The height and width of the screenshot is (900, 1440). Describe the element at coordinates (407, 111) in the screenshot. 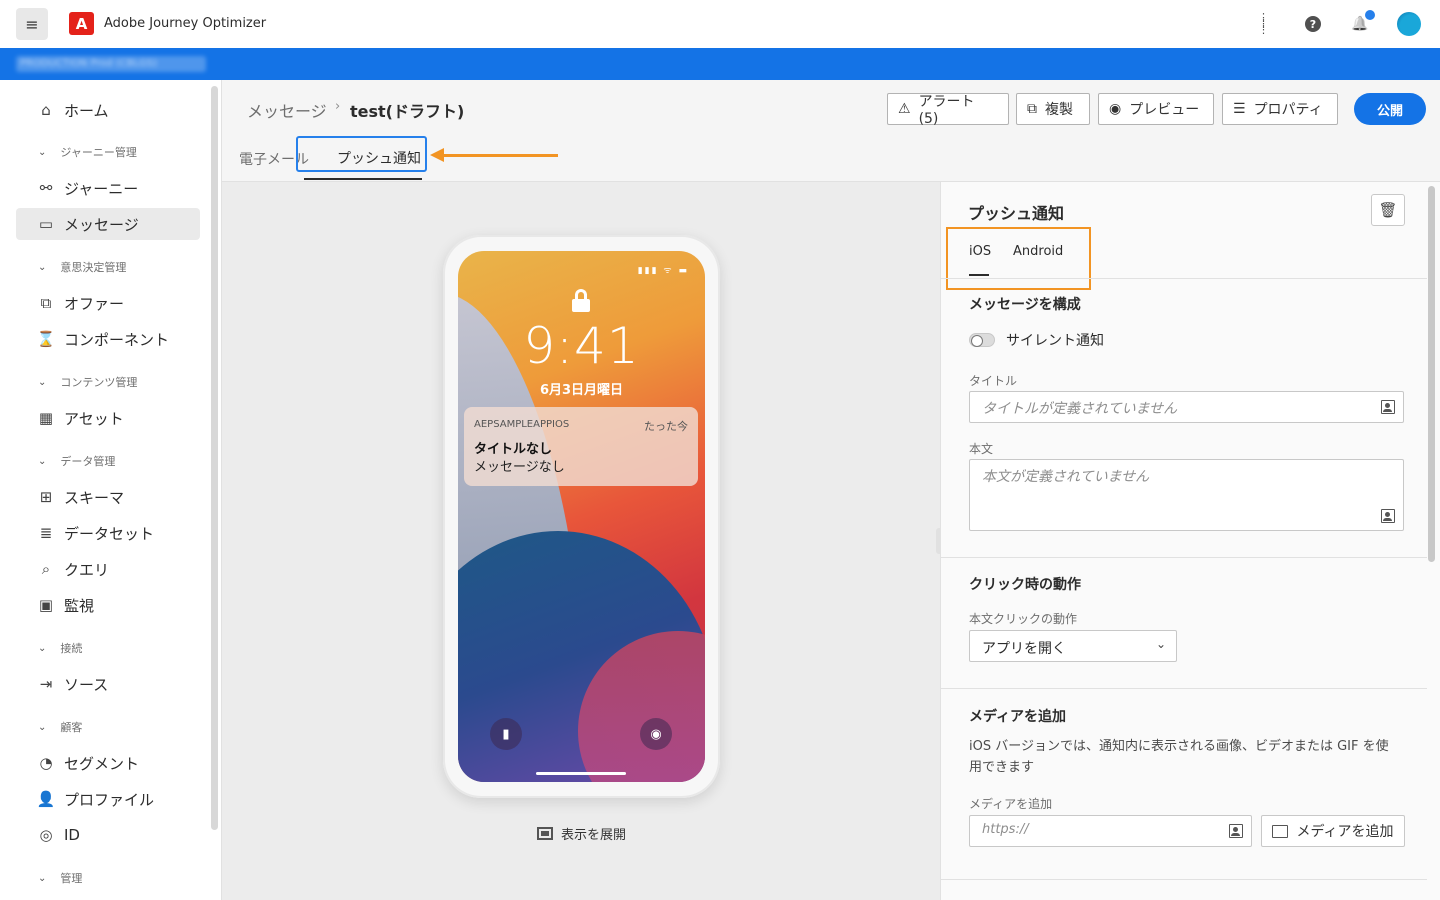

I see `page-title: test(ドラフト)` at that location.